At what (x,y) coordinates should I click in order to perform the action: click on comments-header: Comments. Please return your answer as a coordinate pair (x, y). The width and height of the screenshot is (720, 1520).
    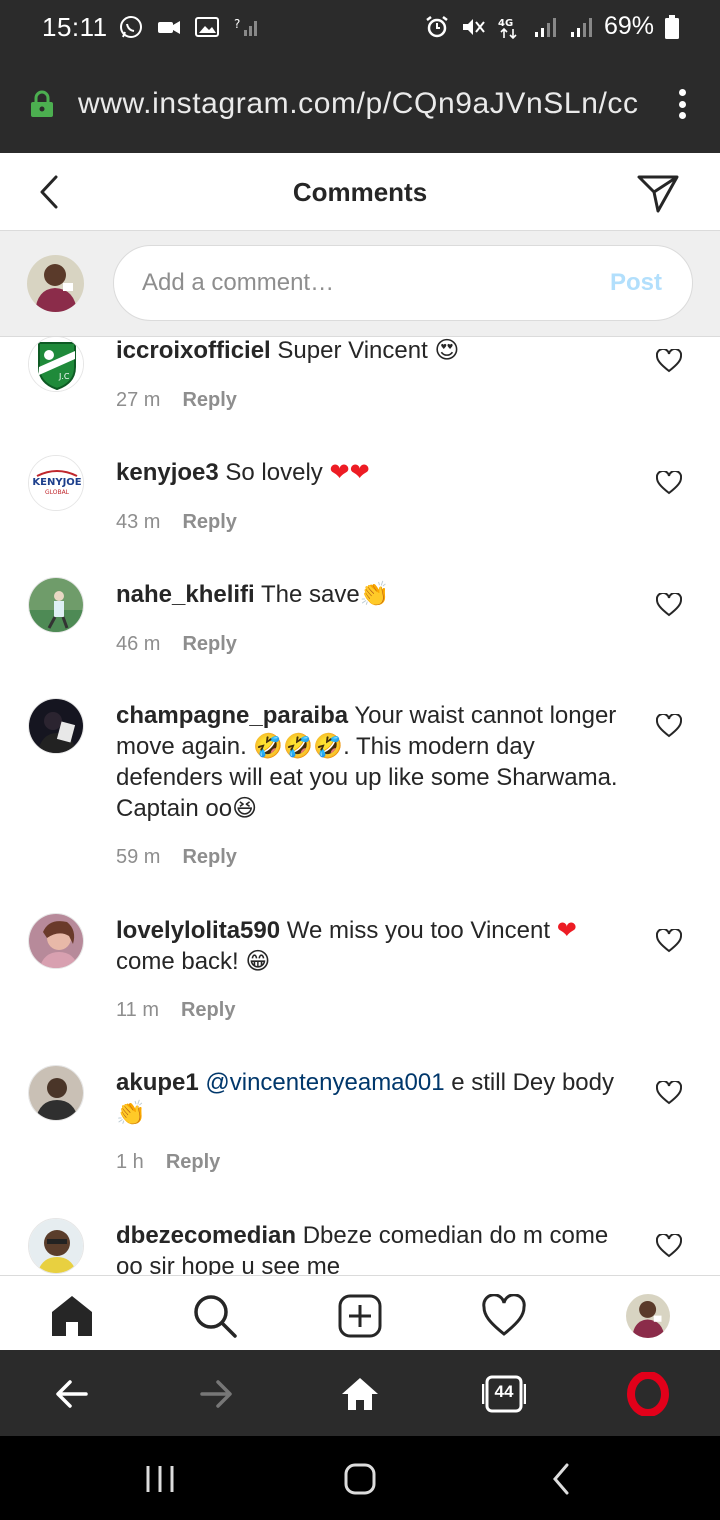
    Looking at the image, I should click on (360, 192).